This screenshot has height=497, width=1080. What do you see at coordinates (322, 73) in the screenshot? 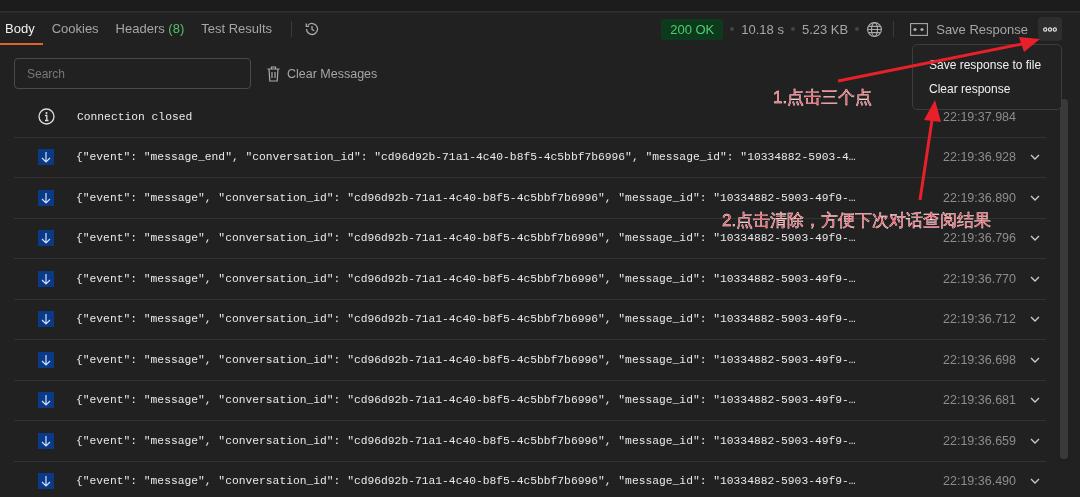
I see `clear-messages-button: Clear Messages` at bounding box center [322, 73].